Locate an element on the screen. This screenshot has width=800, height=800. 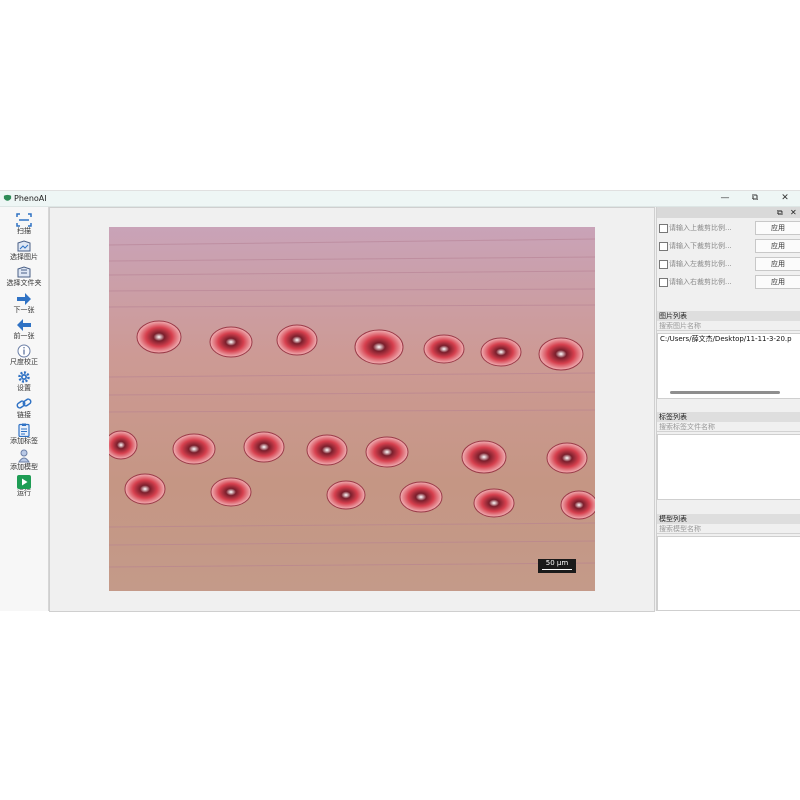
add-label-button: 添加标签 is located at coordinates (24, 436).